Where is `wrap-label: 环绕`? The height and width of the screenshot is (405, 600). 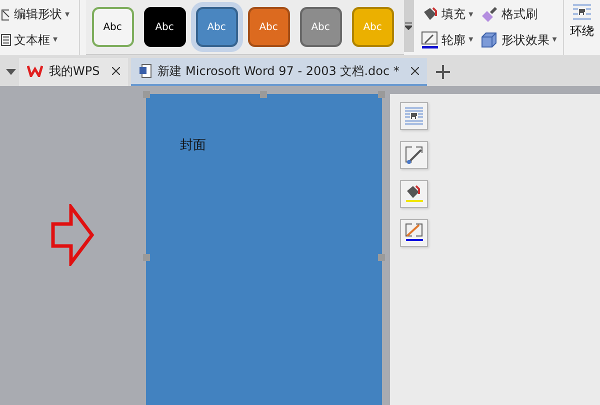 wrap-label: 环绕 is located at coordinates (582, 31).